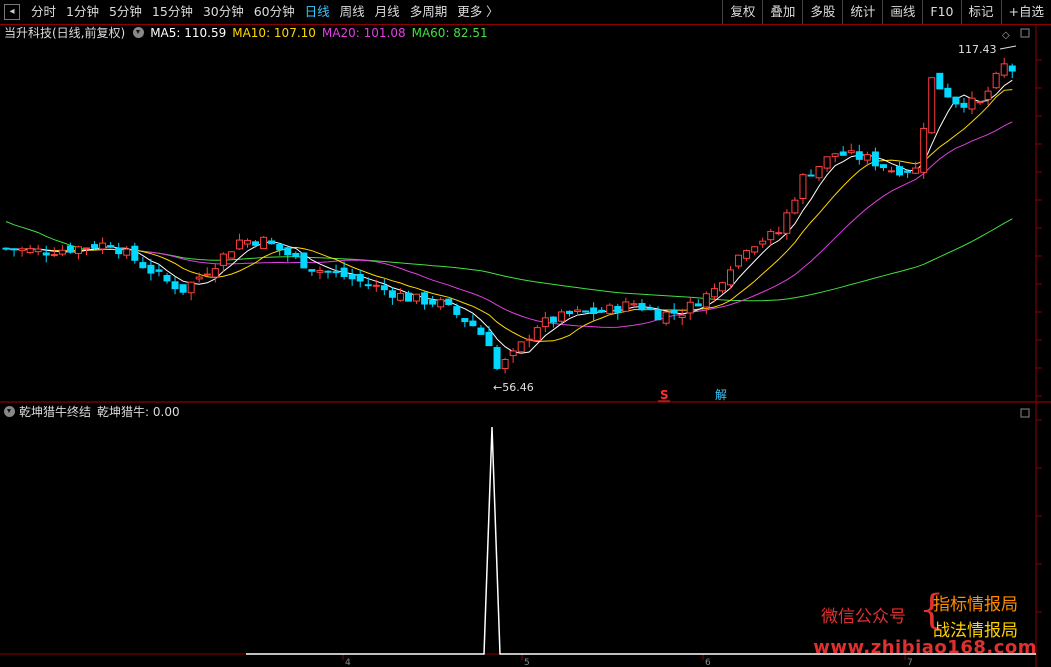 The width and height of the screenshot is (1051, 667). What do you see at coordinates (664, 395) in the screenshot?
I see `signal-s-label: S` at bounding box center [664, 395].